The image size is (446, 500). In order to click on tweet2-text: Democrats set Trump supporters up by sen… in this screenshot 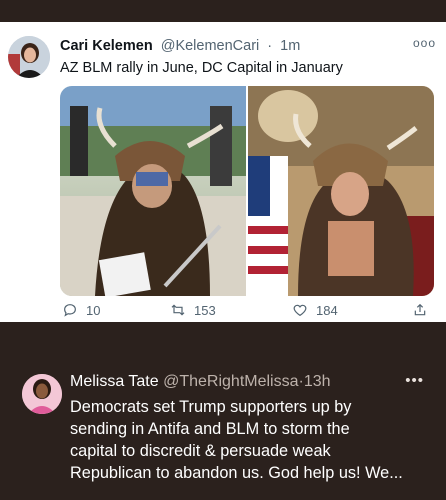, I will do `click(252, 440)`.